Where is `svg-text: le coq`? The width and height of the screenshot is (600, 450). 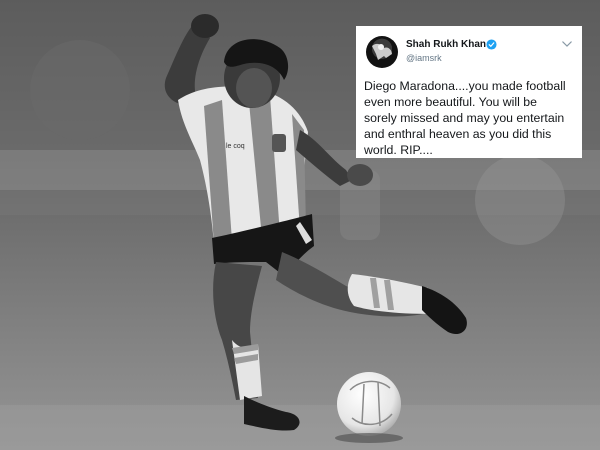
svg-text: le coq is located at coordinates (235, 146).